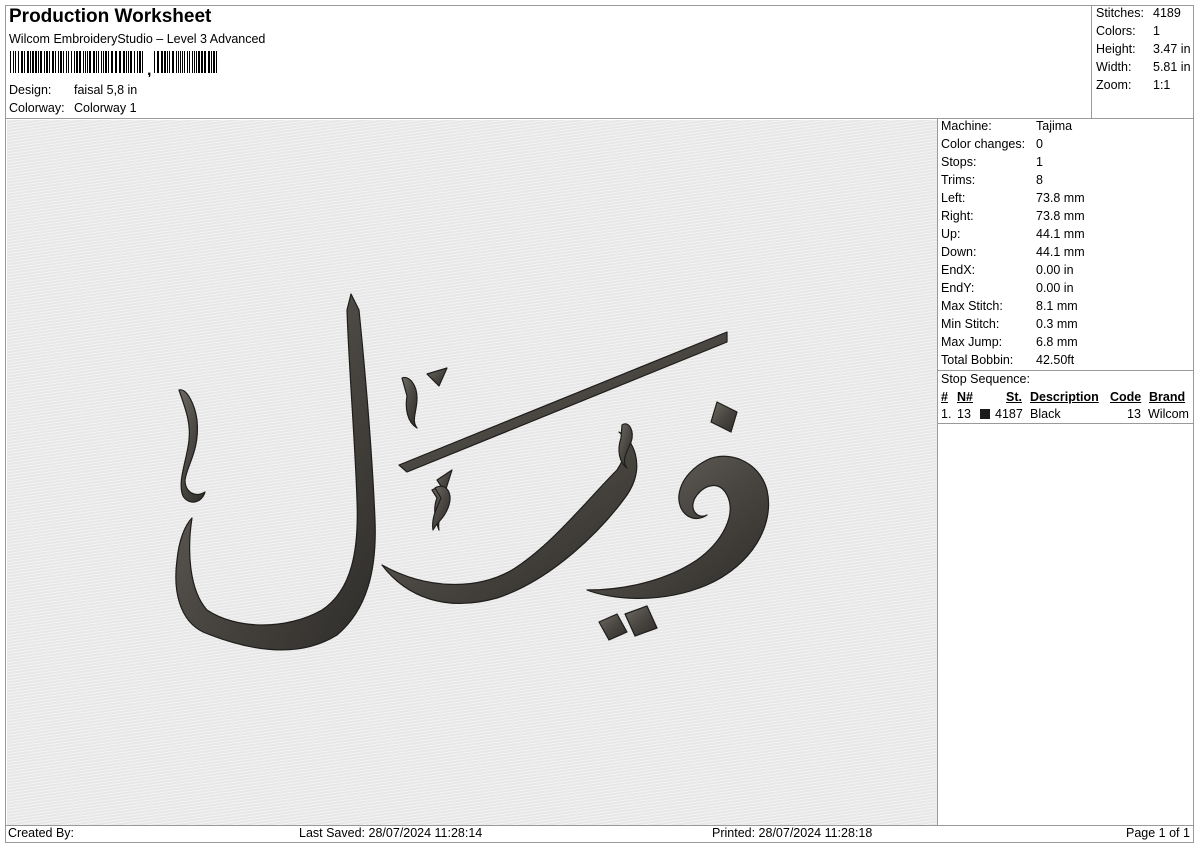 The image size is (1200, 848). Describe the element at coordinates (106, 90) in the screenshot. I see `design-value: faisal 5,8 in` at that location.